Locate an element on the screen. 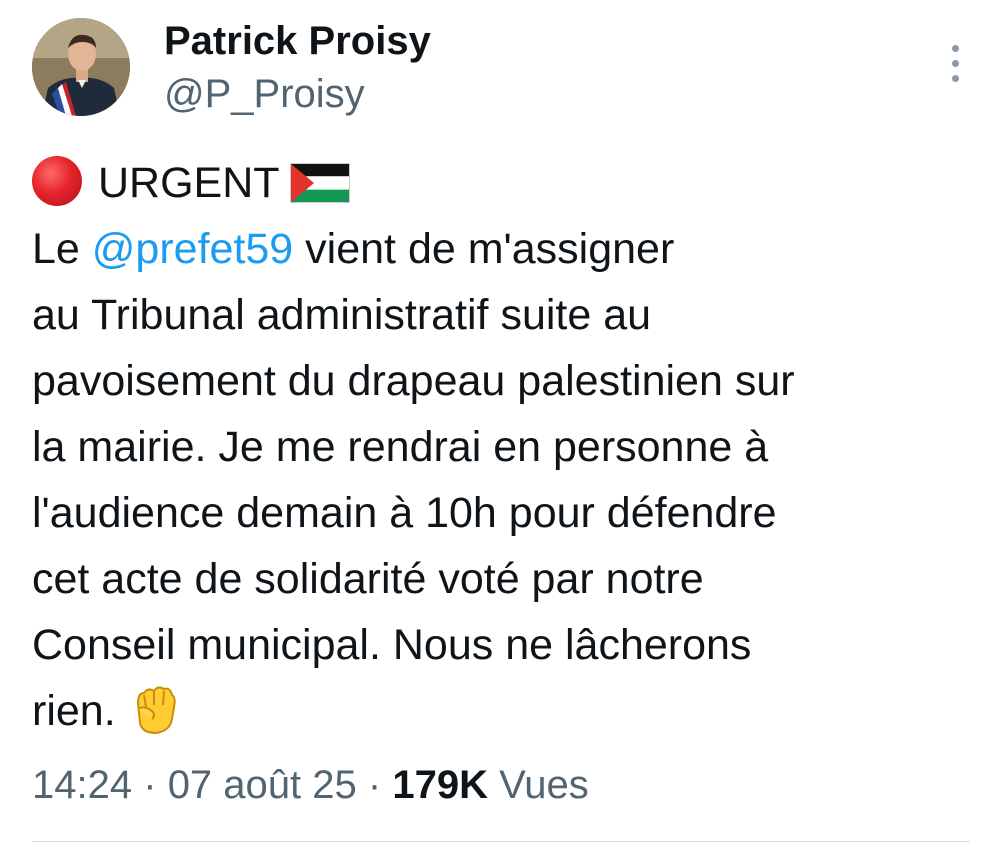 Image resolution: width=1000 pixels, height=867 pixels. tweet-meta: 14:24 · 07 août 25 · 179K Vues is located at coordinates (310, 785).